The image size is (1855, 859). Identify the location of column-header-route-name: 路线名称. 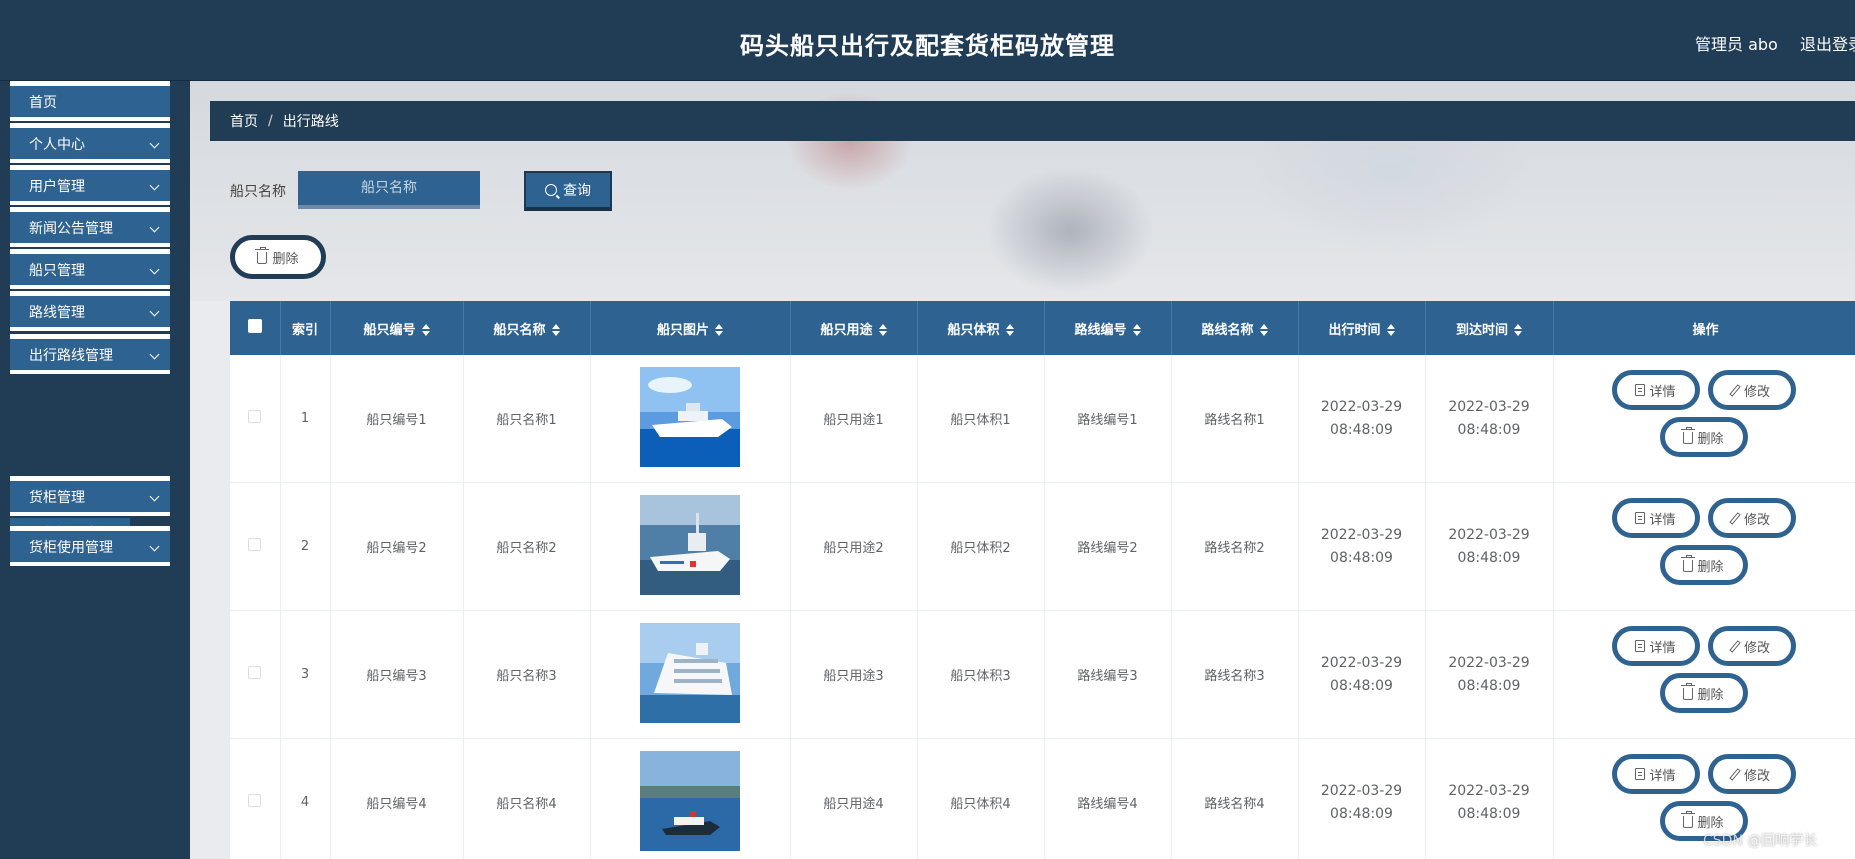
(1235, 328).